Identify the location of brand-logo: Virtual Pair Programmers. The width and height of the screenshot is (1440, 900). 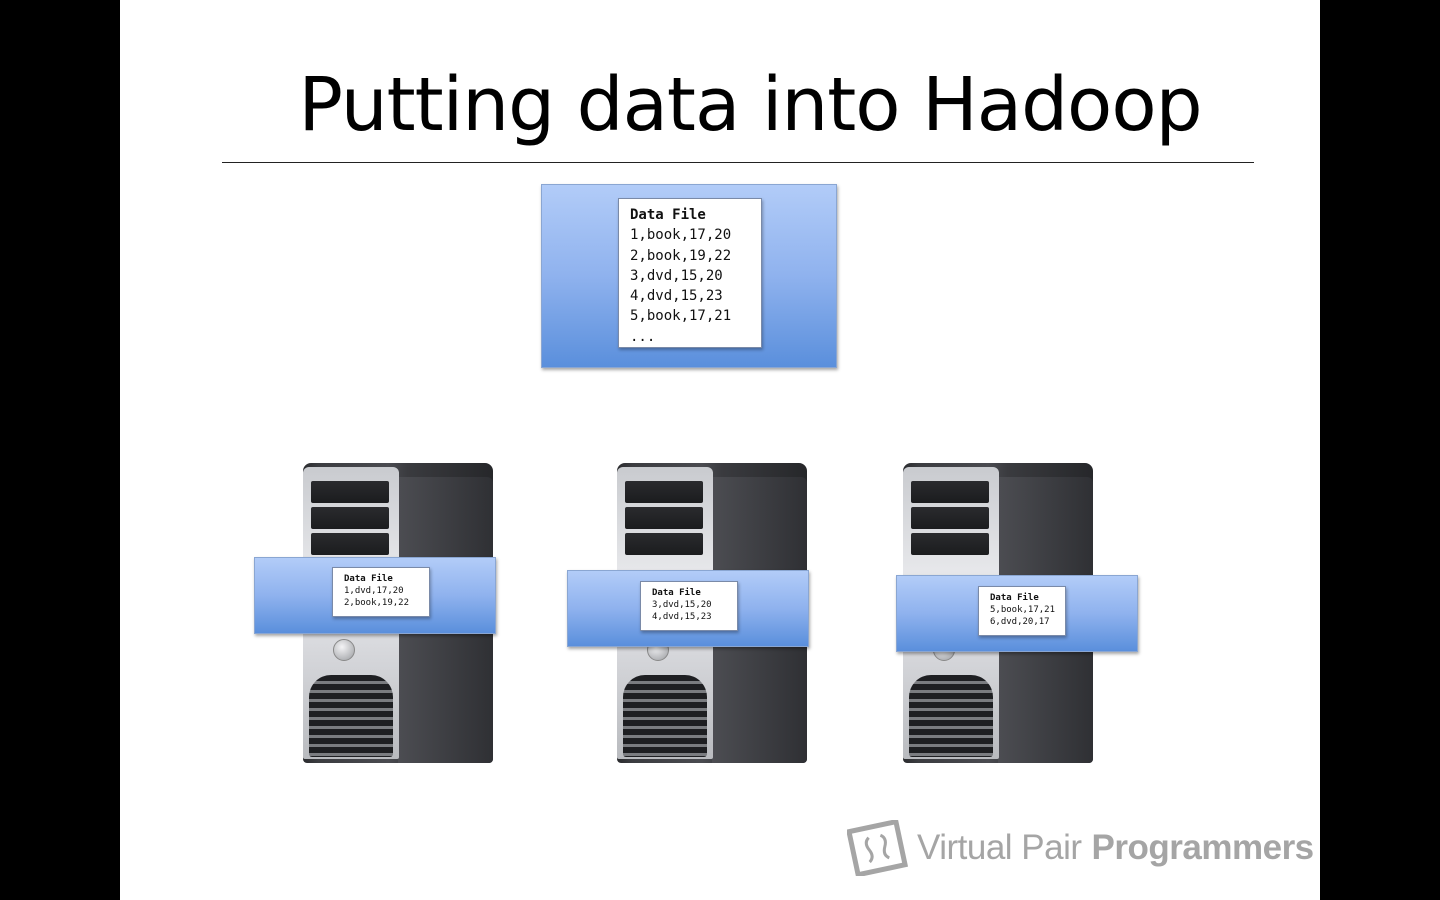
(1080, 848).